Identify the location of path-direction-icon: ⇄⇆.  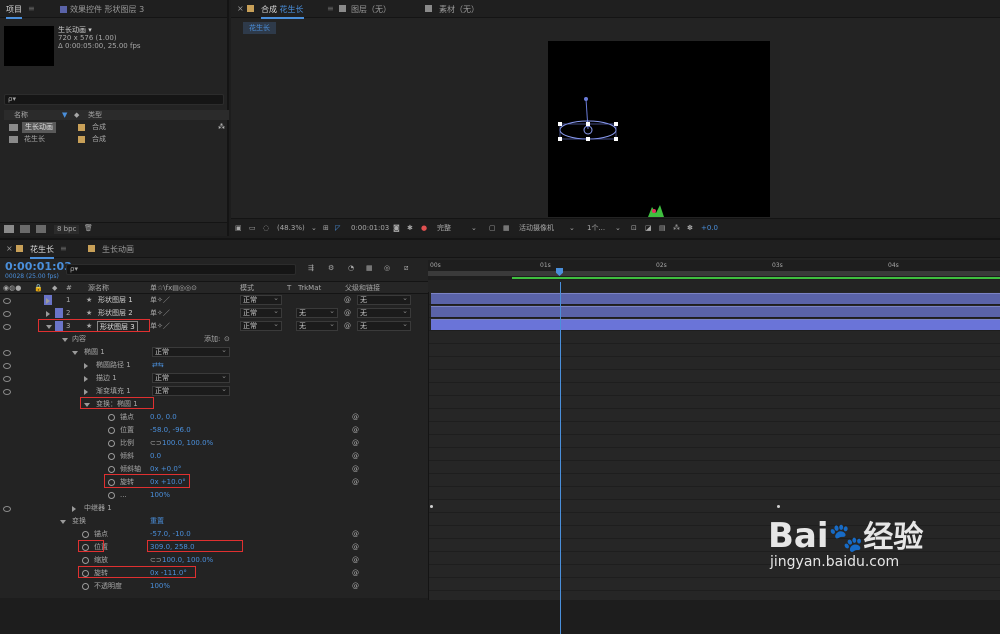
(158, 365).